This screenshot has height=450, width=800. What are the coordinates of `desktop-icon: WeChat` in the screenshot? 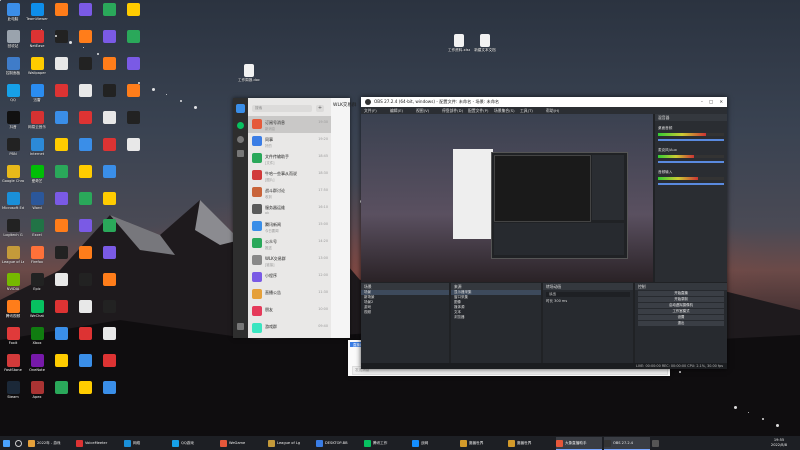 It's located at (37, 309).